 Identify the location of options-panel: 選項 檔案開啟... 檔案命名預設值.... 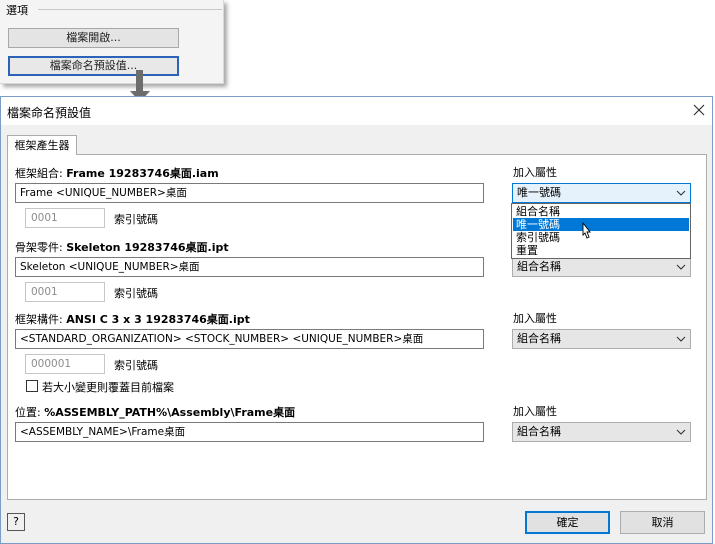
(112, 42).